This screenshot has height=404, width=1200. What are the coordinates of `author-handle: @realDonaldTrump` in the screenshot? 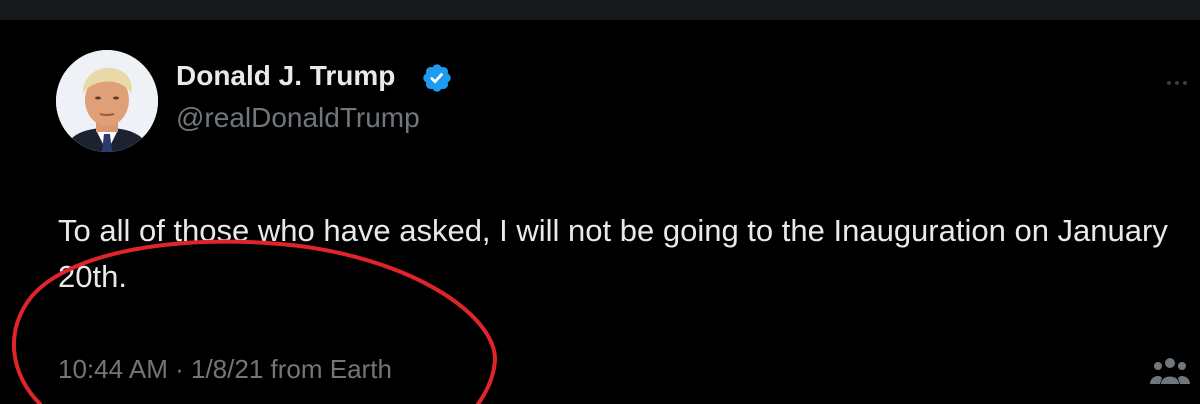 It's located at (298, 118).